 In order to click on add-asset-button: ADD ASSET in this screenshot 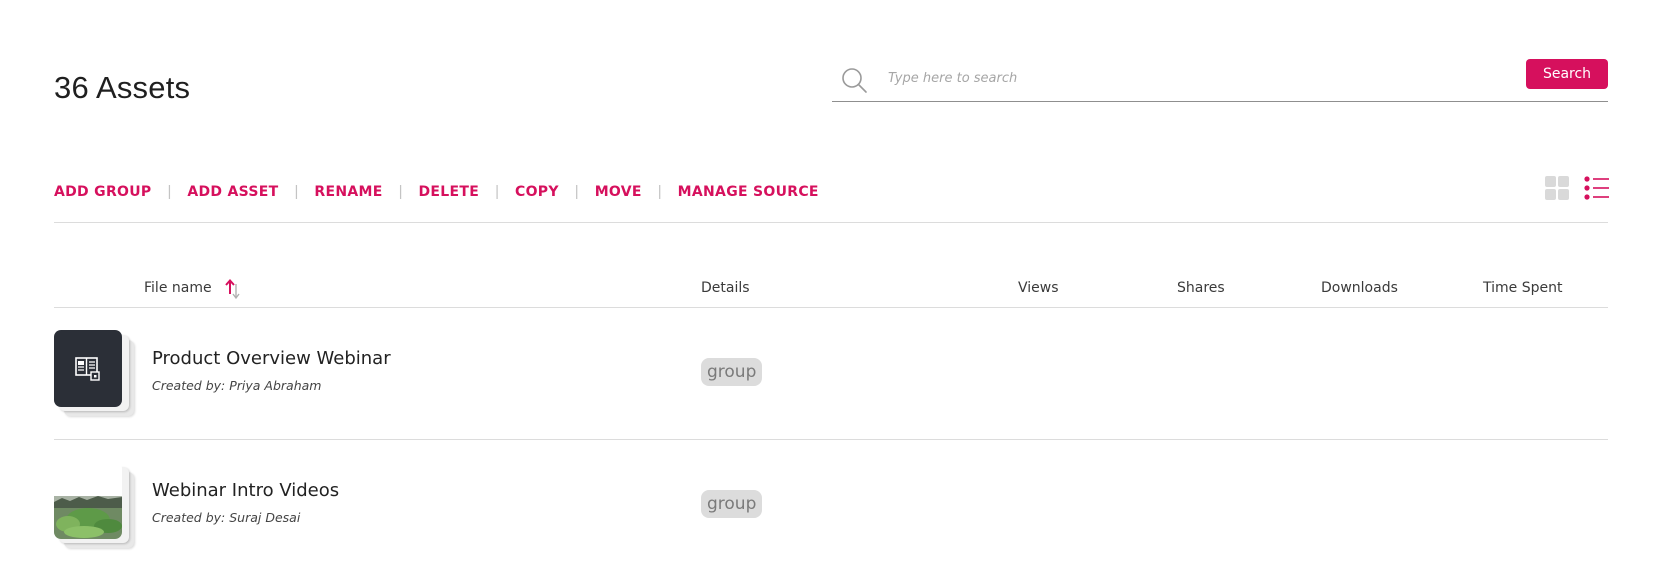, I will do `click(232, 192)`.